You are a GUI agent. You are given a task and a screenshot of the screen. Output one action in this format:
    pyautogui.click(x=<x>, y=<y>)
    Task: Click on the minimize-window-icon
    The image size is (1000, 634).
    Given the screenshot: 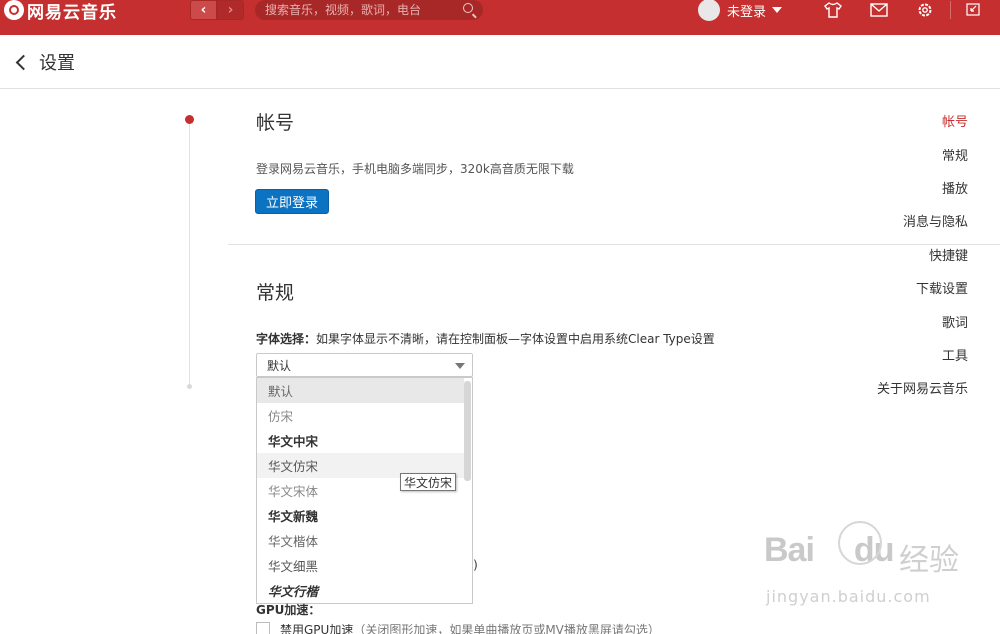 What is the action you would take?
    pyautogui.click(x=973, y=9)
    